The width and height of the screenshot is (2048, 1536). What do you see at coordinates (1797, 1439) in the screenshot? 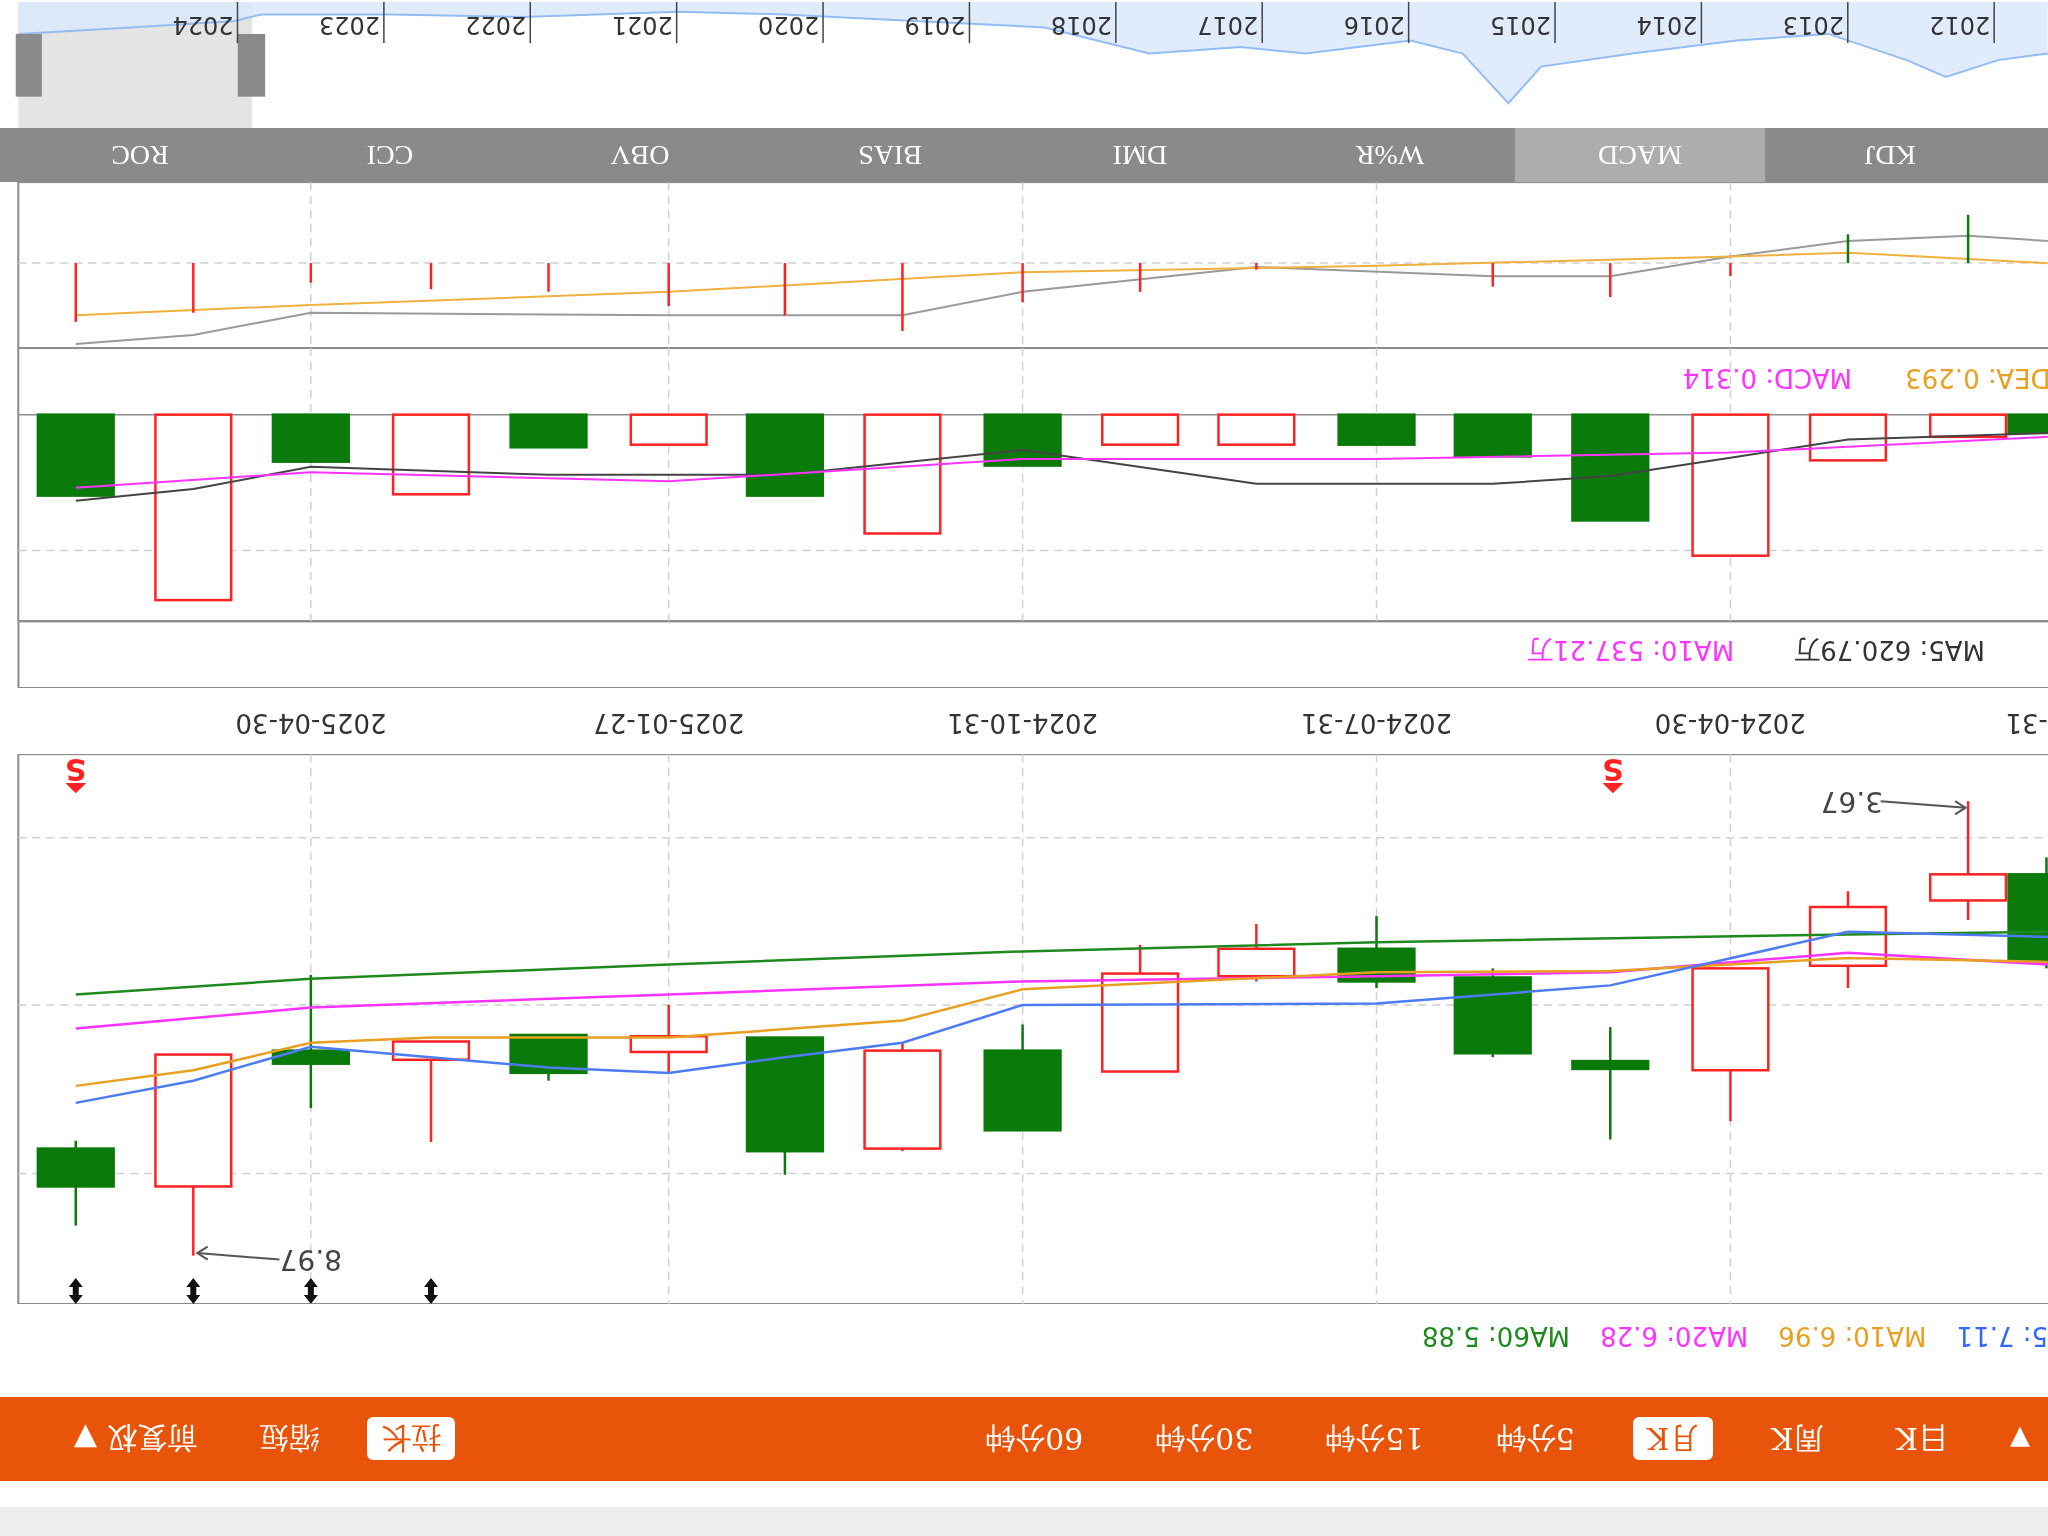
I see `period-tab: 周K` at bounding box center [1797, 1439].